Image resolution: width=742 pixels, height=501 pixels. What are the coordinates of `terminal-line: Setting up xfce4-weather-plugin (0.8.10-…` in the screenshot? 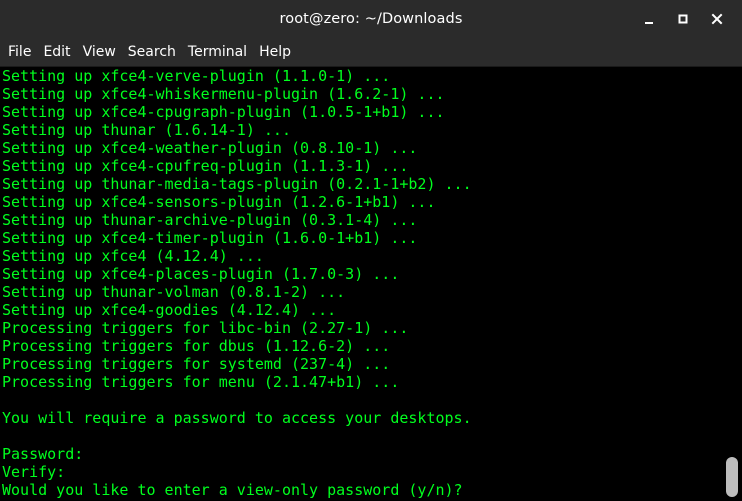 It's located at (210, 148).